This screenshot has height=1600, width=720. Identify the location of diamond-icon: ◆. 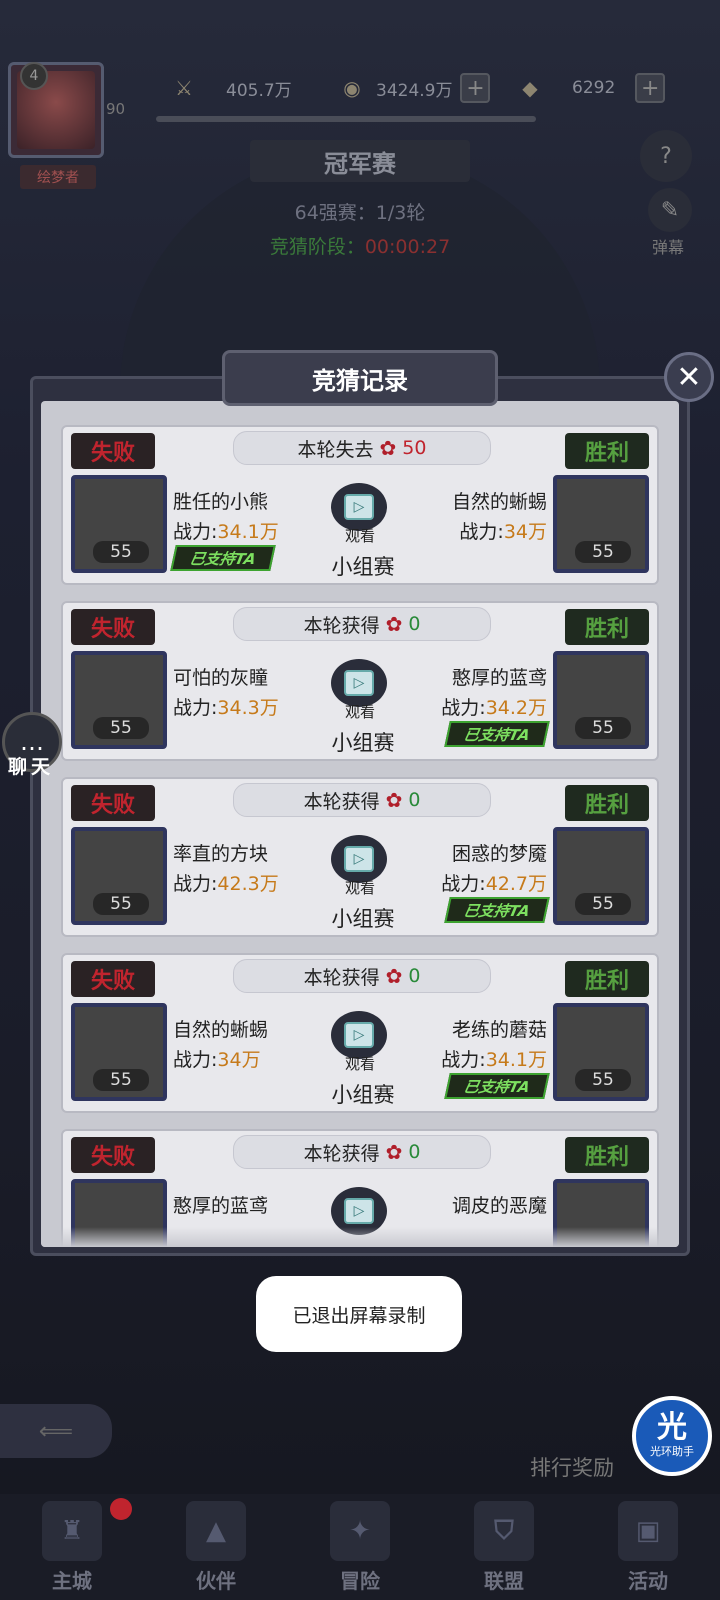
(530, 88).